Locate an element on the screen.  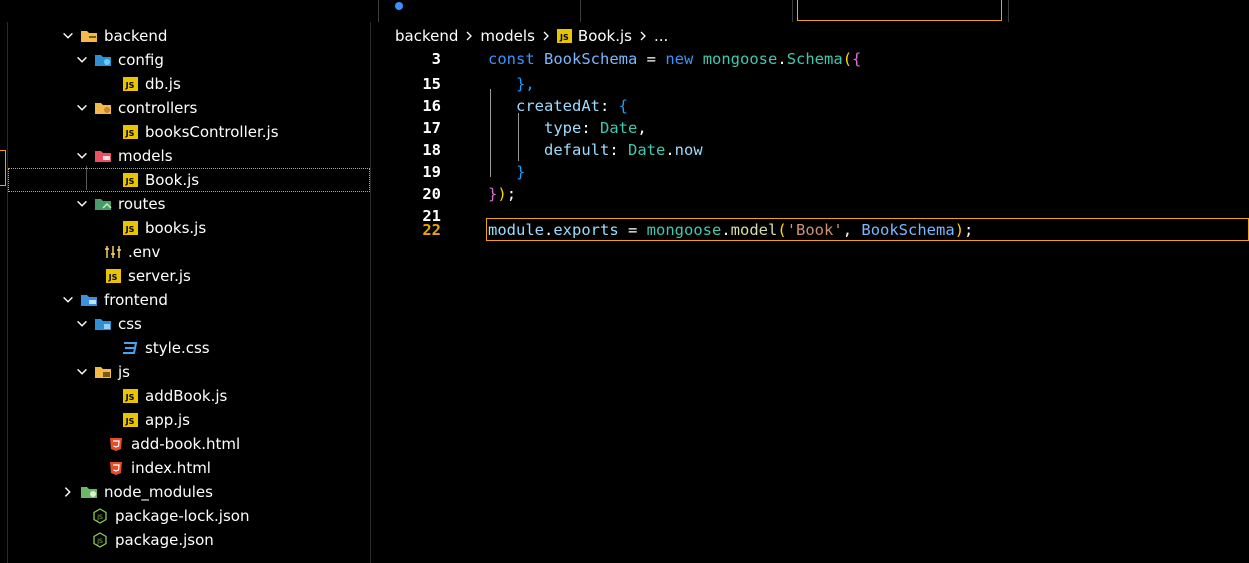
line-number: 15 is located at coordinates (431, 84).